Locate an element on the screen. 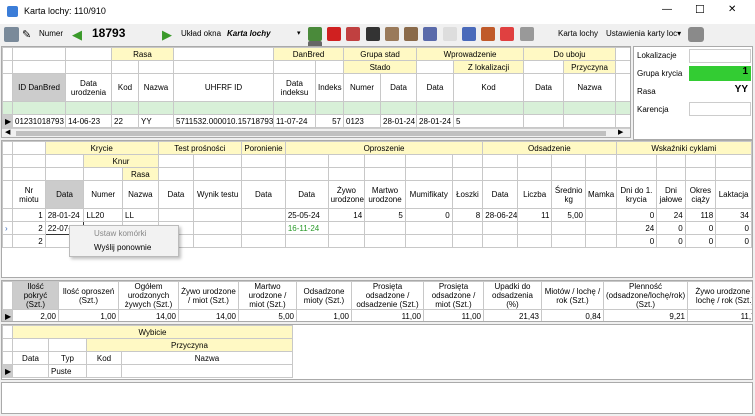 This screenshot has height=416, width=755. col-numer: Numer is located at coordinates (362, 87).